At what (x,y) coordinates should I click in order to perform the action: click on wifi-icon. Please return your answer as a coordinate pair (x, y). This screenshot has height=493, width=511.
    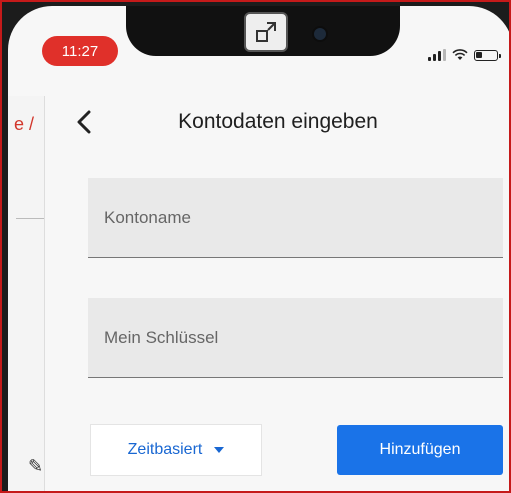
    Looking at the image, I should click on (460, 54).